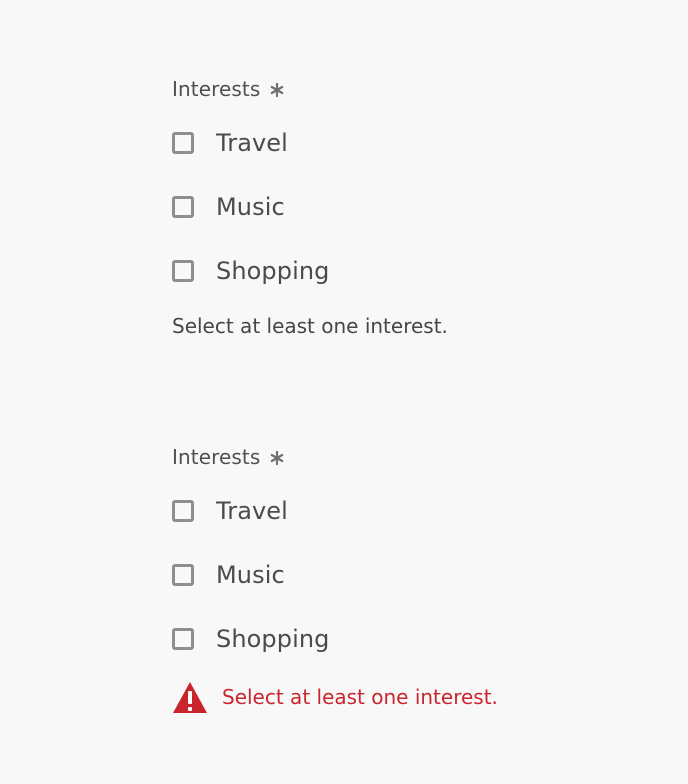 The image size is (688, 784). I want to click on alert-triangle-icon, so click(190, 697).